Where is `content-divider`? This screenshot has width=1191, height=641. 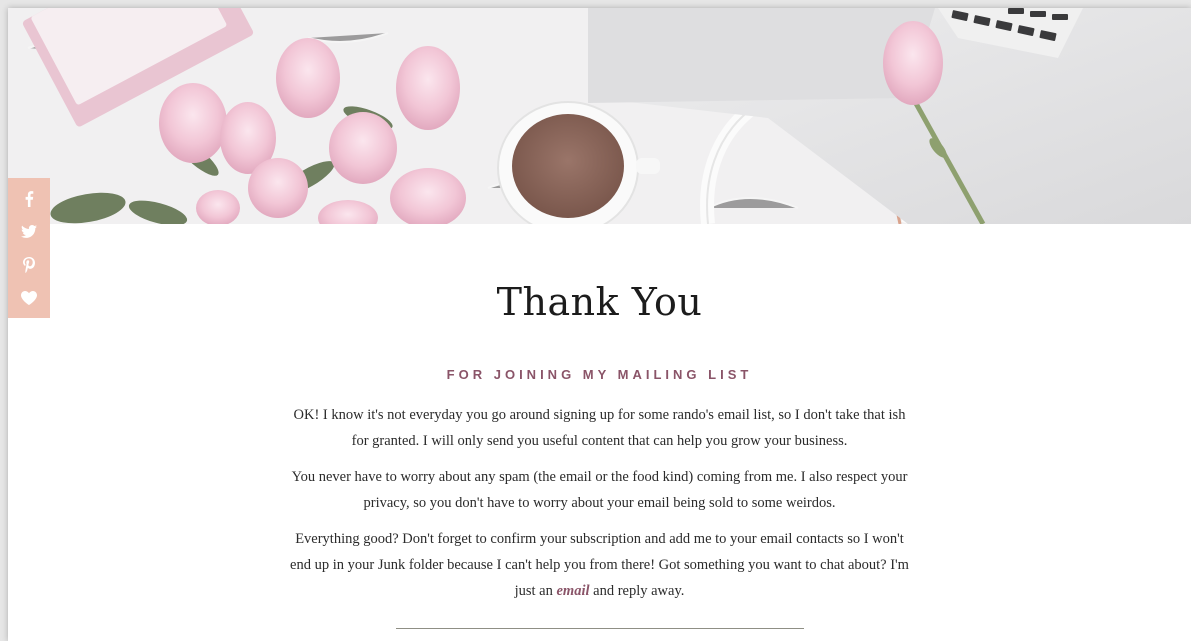
content-divider is located at coordinates (599, 628).